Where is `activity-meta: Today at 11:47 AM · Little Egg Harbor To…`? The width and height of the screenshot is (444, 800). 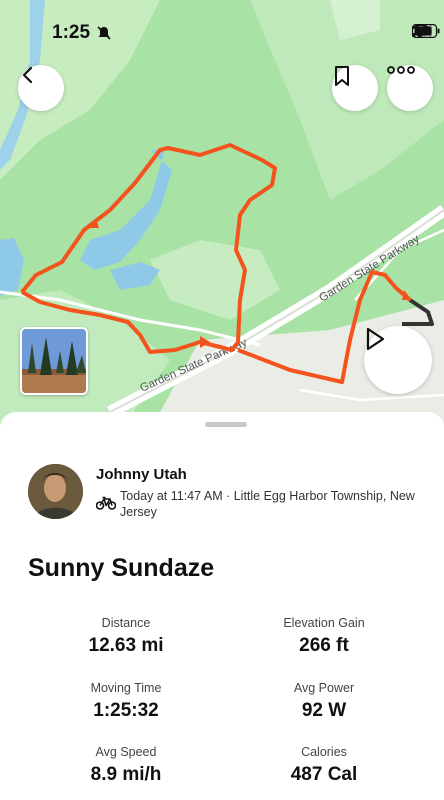
activity-meta: Today at 11:47 AM · Little Egg Harbor To… is located at coordinates (267, 504).